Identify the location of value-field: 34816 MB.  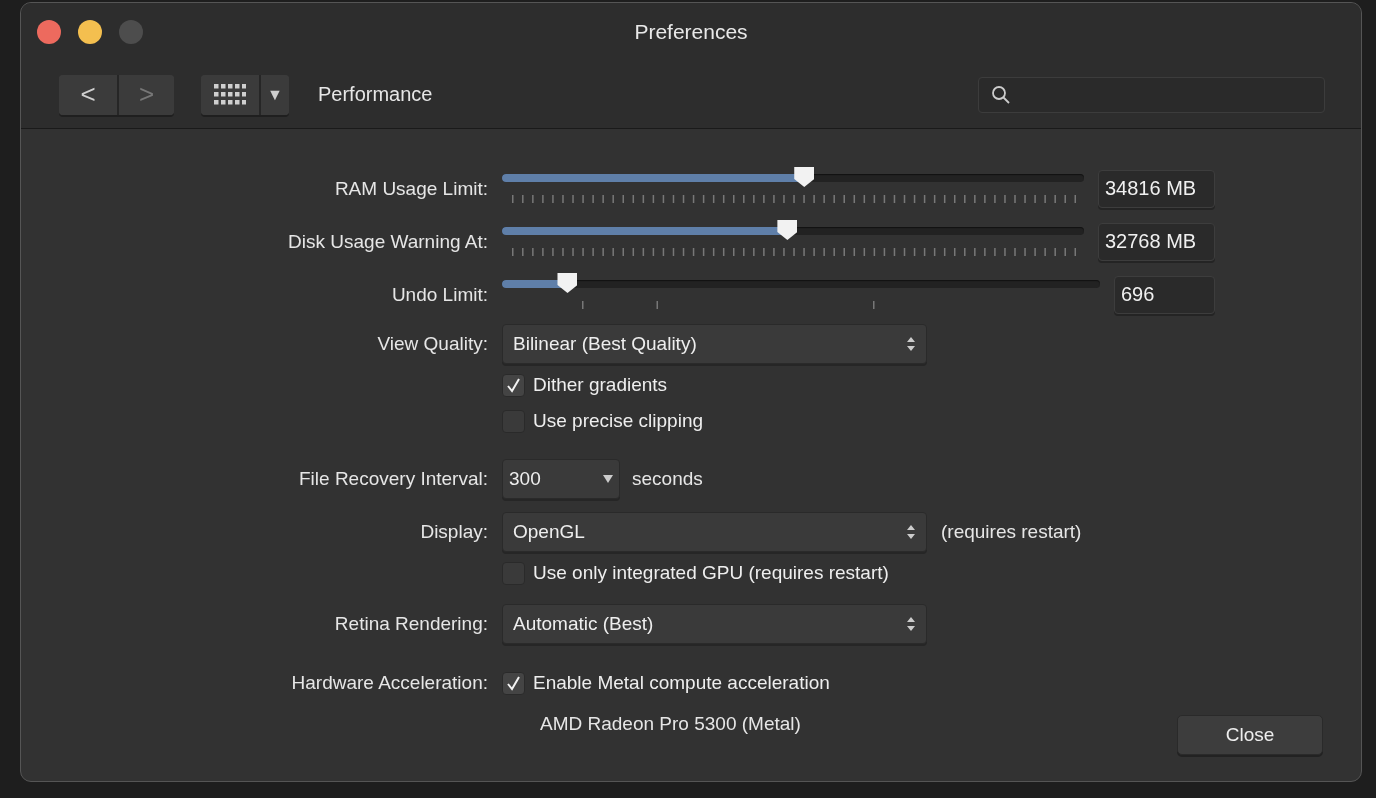
(1156, 188).